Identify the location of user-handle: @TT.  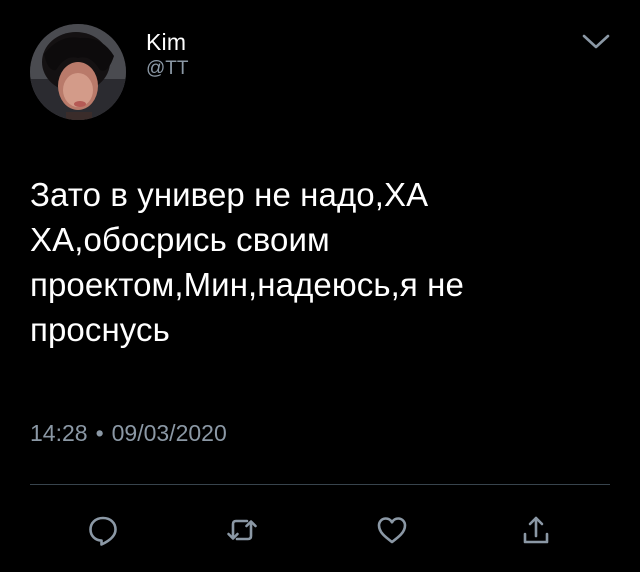
(167, 69).